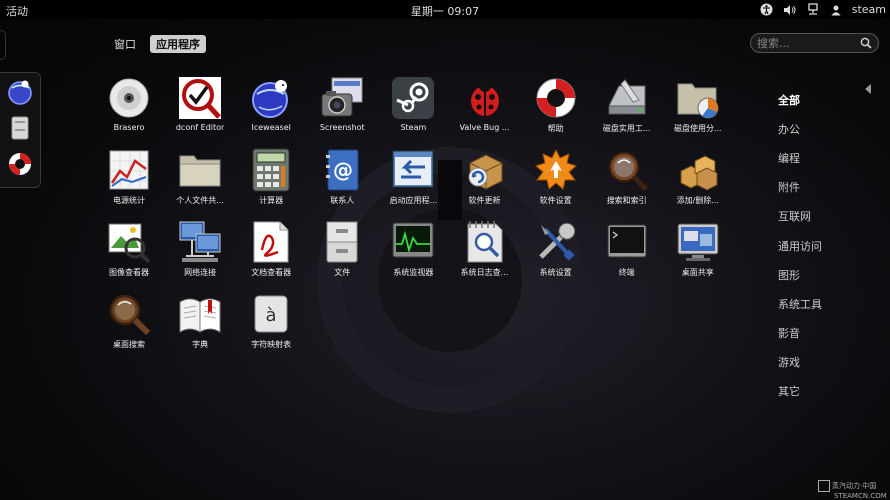  Describe the element at coordinates (200, 344) in the screenshot. I see `app-label: 字典` at that location.